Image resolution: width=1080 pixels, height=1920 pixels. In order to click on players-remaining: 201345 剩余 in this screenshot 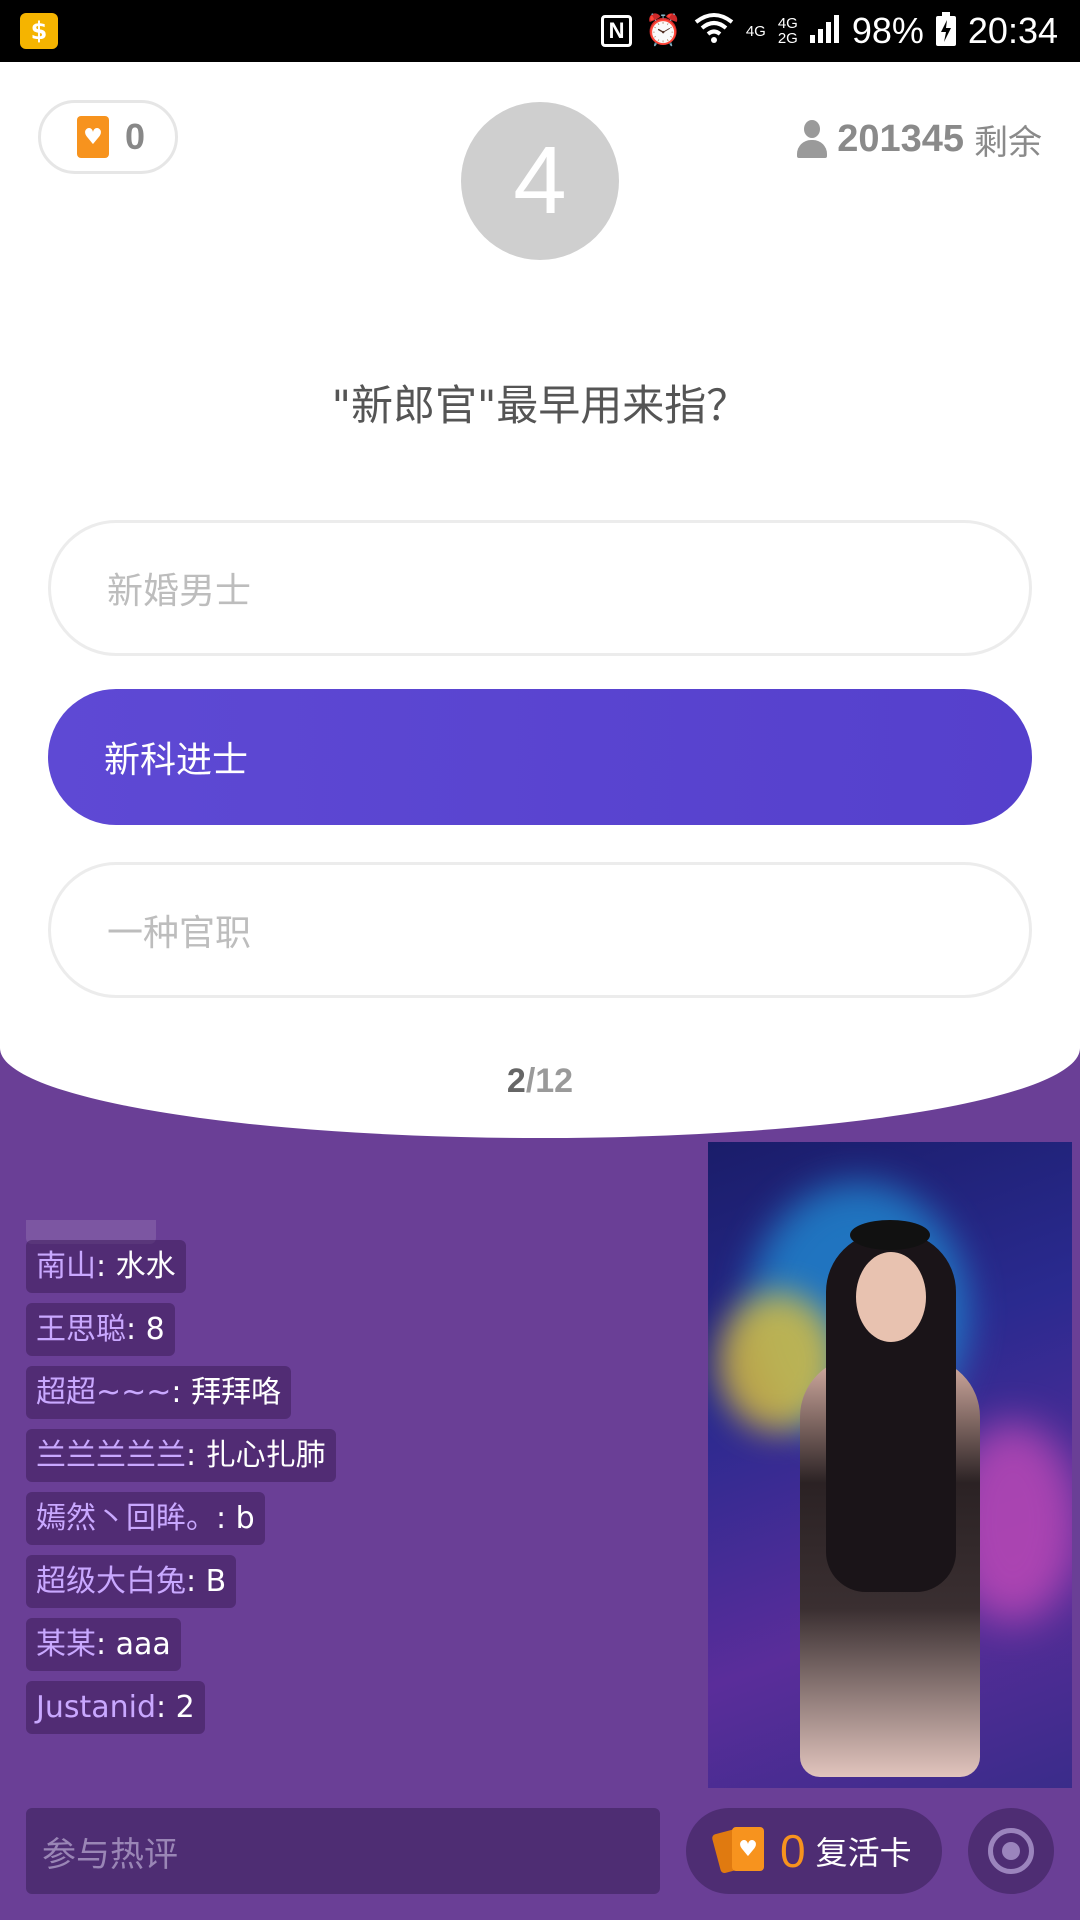, I will do `click(919, 139)`.